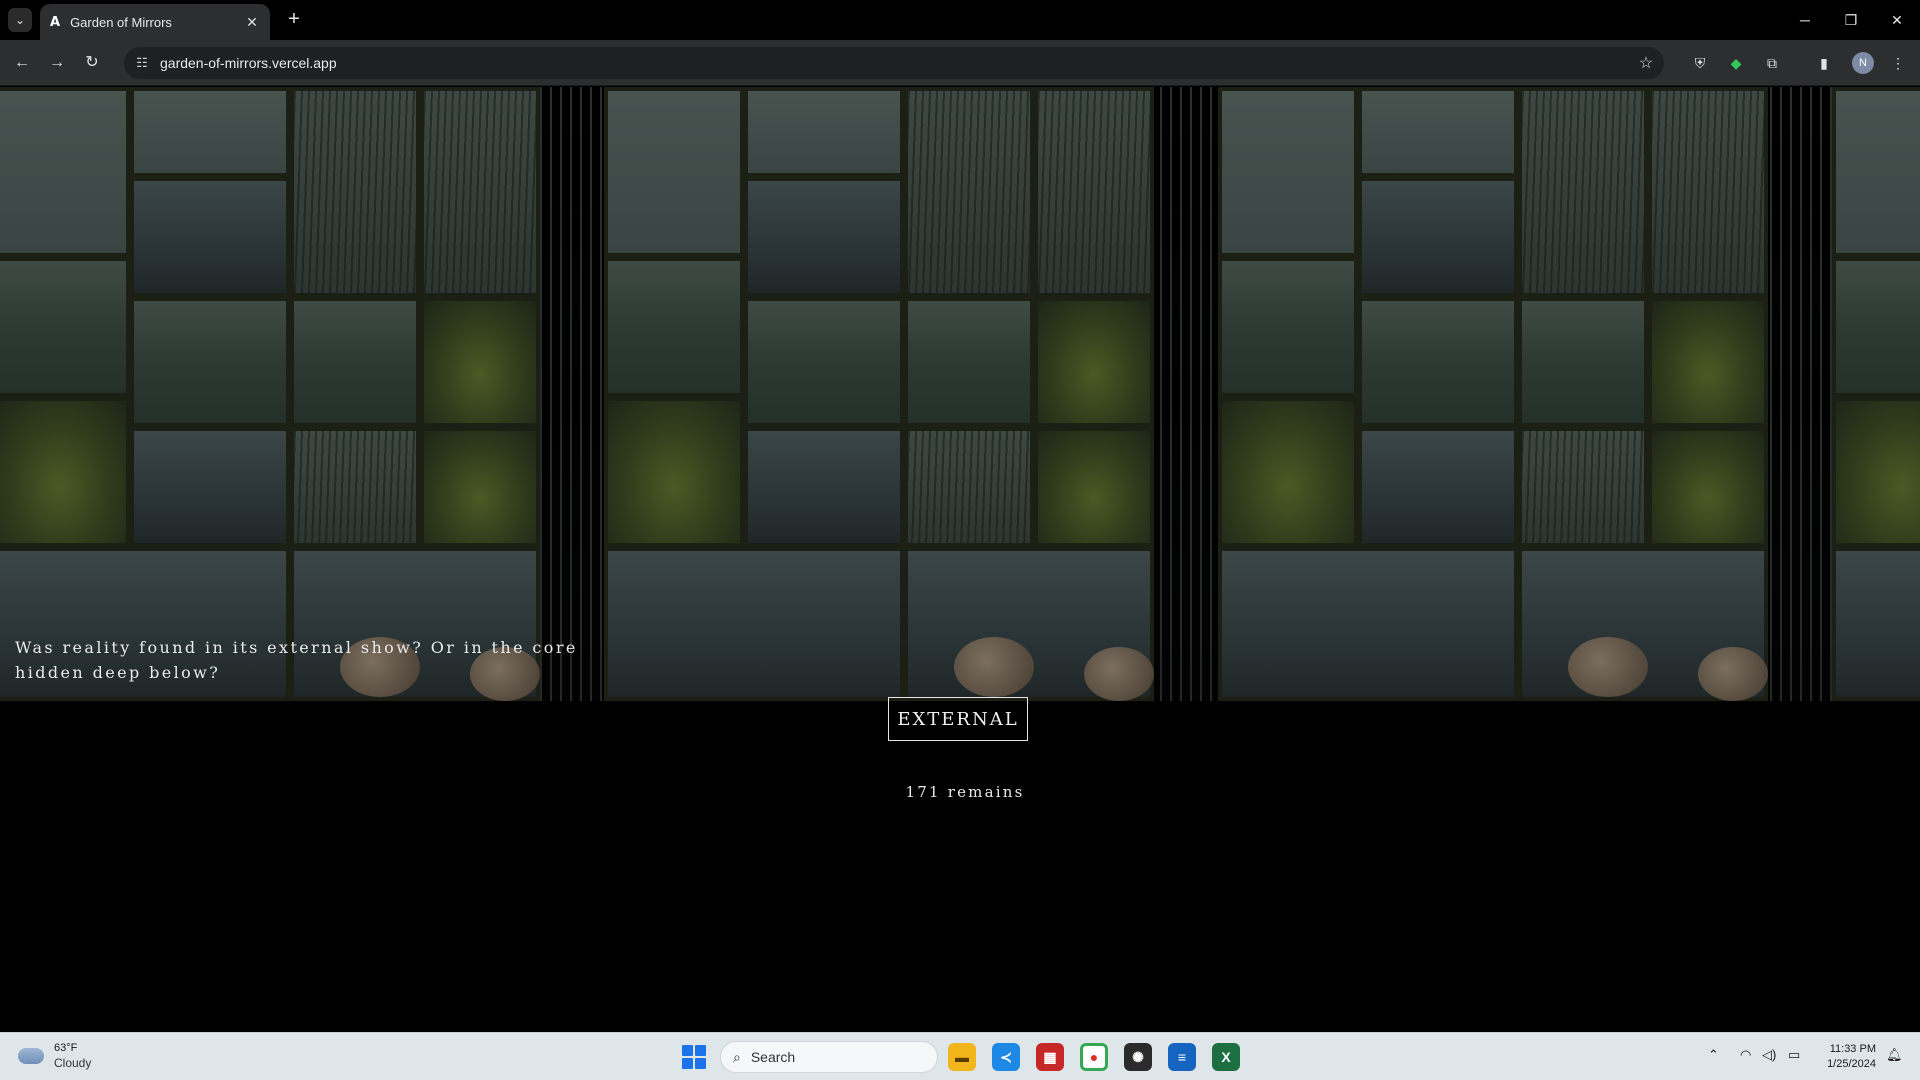 This screenshot has height=1080, width=1920. Describe the element at coordinates (1006, 1057) in the screenshot. I see `vscode-icon: ≺` at that location.